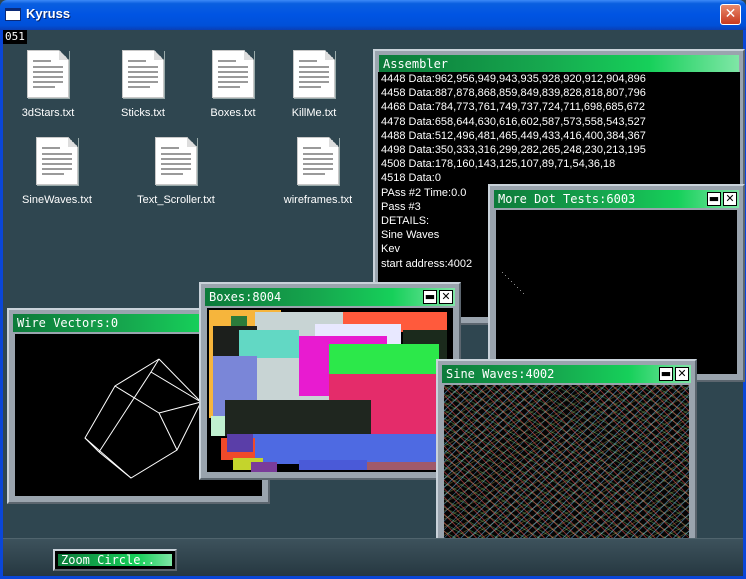 The image size is (746, 579). What do you see at coordinates (48, 13) in the screenshot?
I see `window-title: Kyruss` at bounding box center [48, 13].